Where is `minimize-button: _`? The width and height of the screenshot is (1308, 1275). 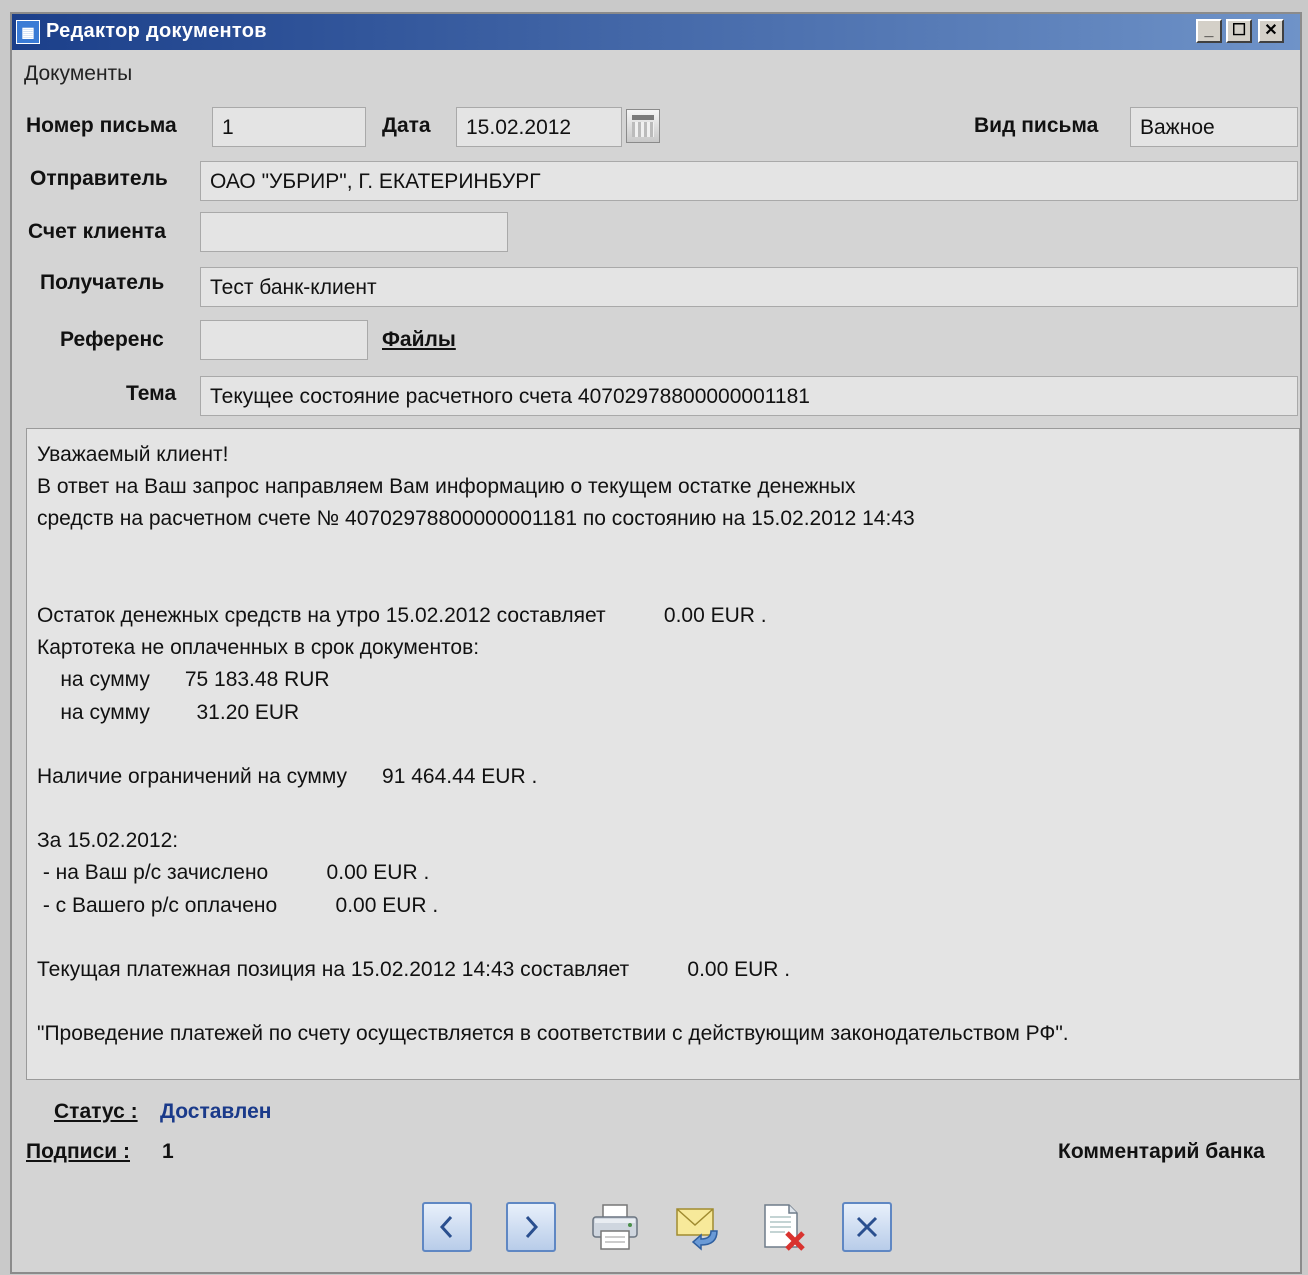 minimize-button: _ is located at coordinates (1209, 31).